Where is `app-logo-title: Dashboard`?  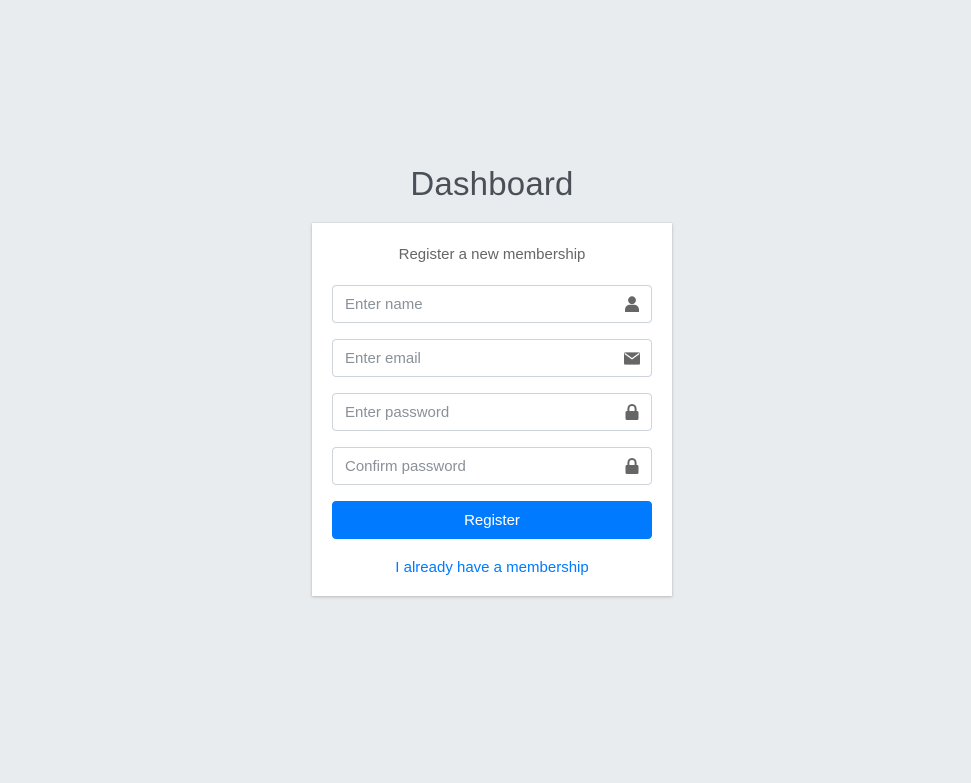 app-logo-title: Dashboard is located at coordinates (492, 183).